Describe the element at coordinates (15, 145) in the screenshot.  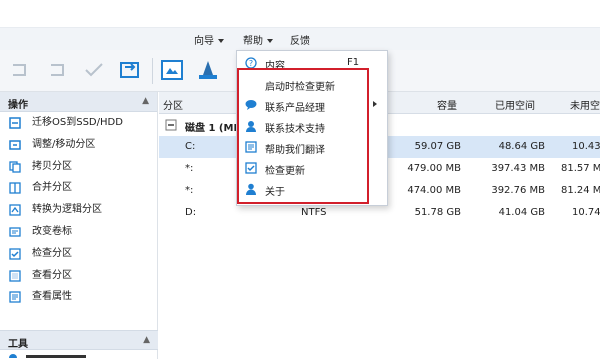
I see `resize-partition-icon` at that location.